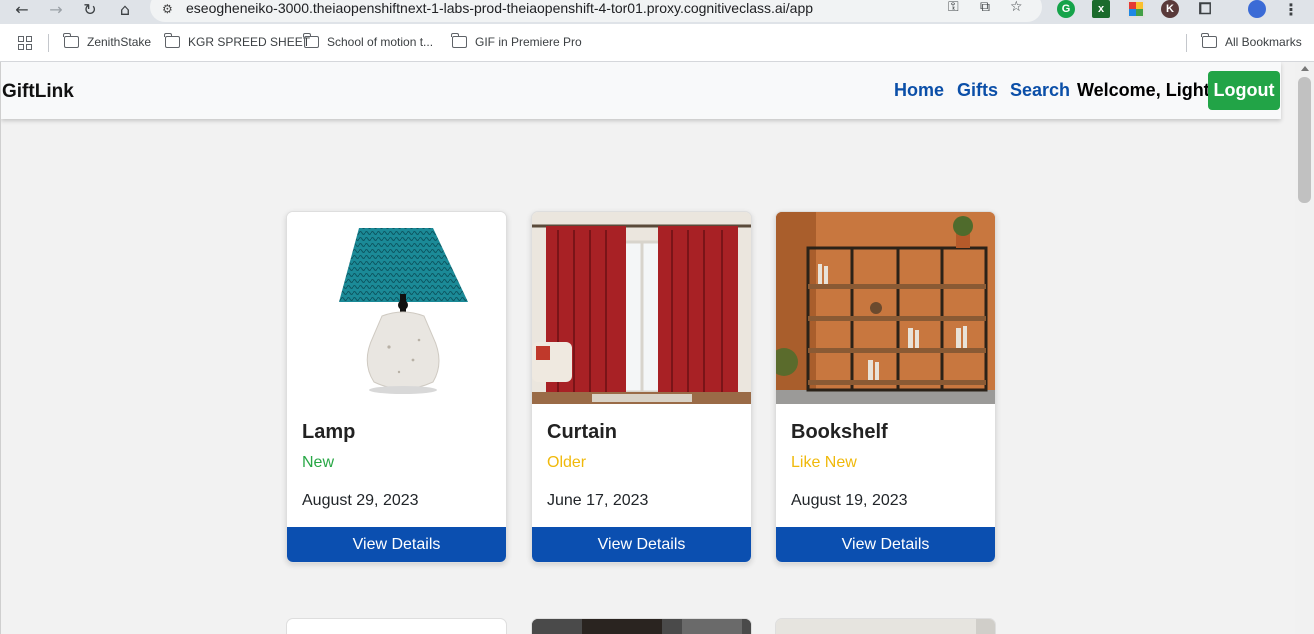 This screenshot has height=634, width=1314. Describe the element at coordinates (1143, 90) in the screenshot. I see `welcome-text: Welcome, Light` at that location.